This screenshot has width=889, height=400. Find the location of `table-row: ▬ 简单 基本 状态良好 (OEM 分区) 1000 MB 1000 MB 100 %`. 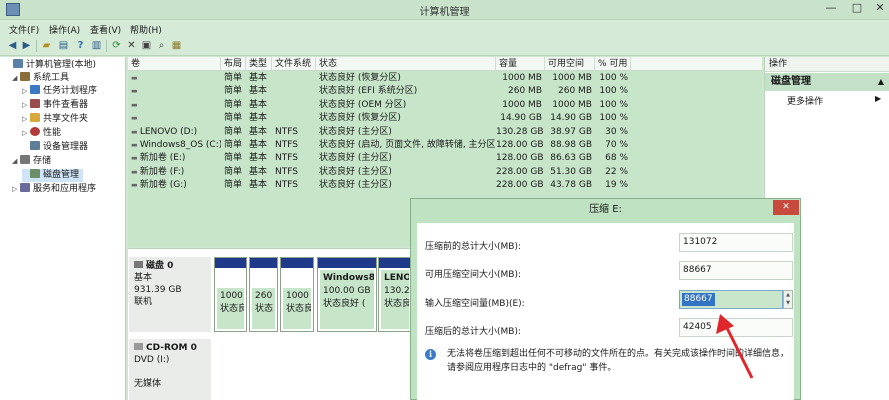

table-row: ▬ 简单 基本 状态良好 (OEM 分区) 1000 MB 1000 MB 100 % is located at coordinates (445, 105).